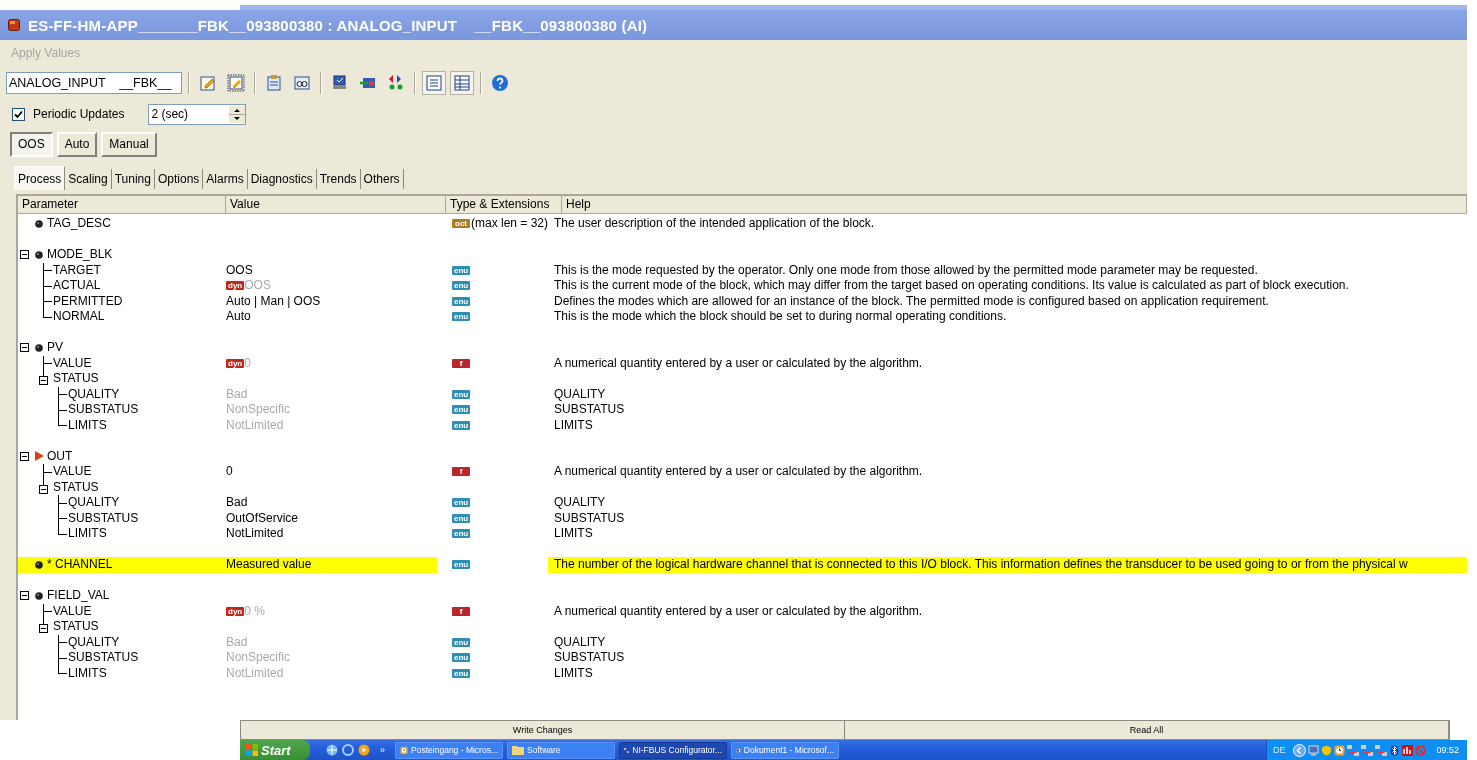 This screenshot has height=760, width=1477. What do you see at coordinates (500, 83) in the screenshot?
I see `help-icon` at bounding box center [500, 83].